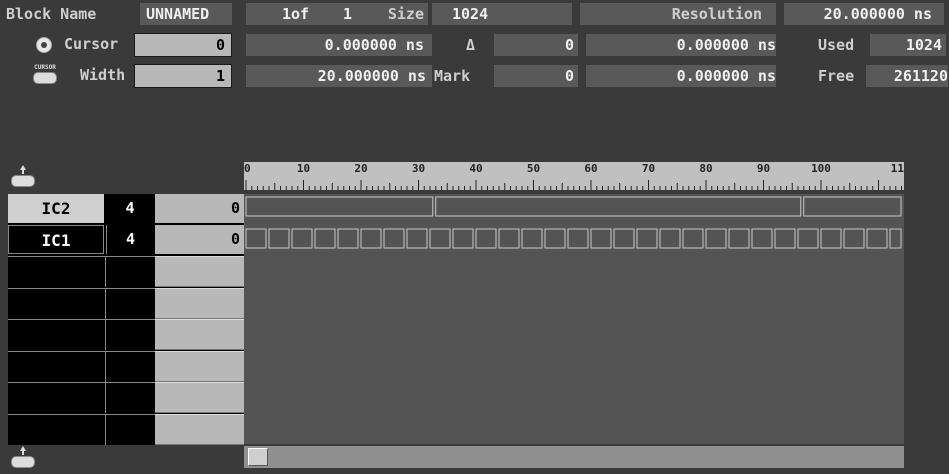 Image resolution: width=949 pixels, height=474 pixels. I want to click on signal-name-ic2: IC2, so click(56, 208).